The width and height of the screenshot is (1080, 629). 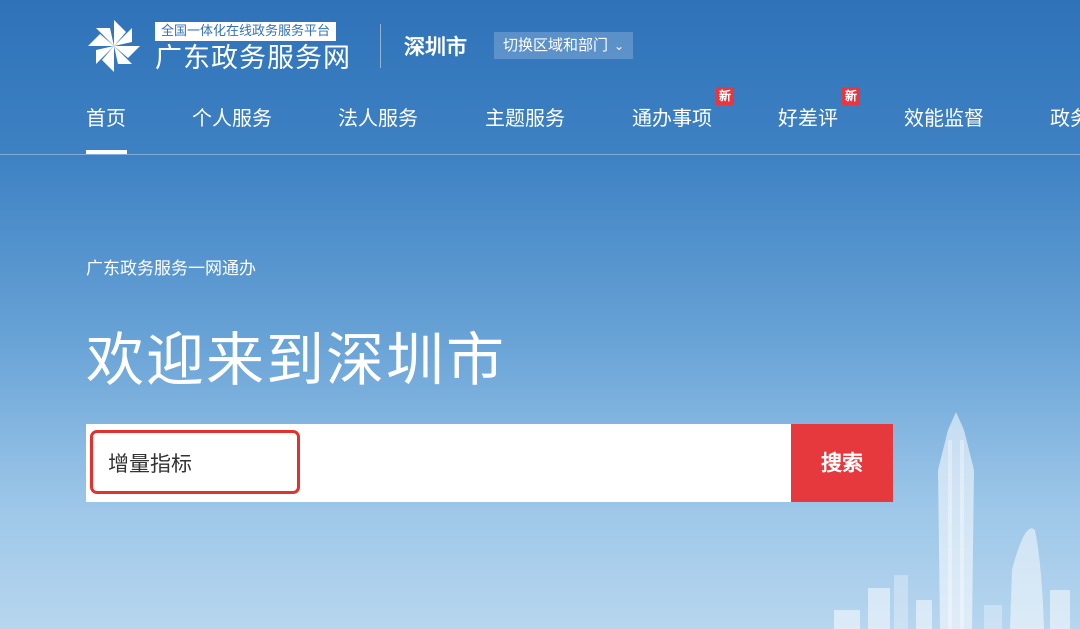 I want to click on nav-item-label: 政务, so click(x=1065, y=118).